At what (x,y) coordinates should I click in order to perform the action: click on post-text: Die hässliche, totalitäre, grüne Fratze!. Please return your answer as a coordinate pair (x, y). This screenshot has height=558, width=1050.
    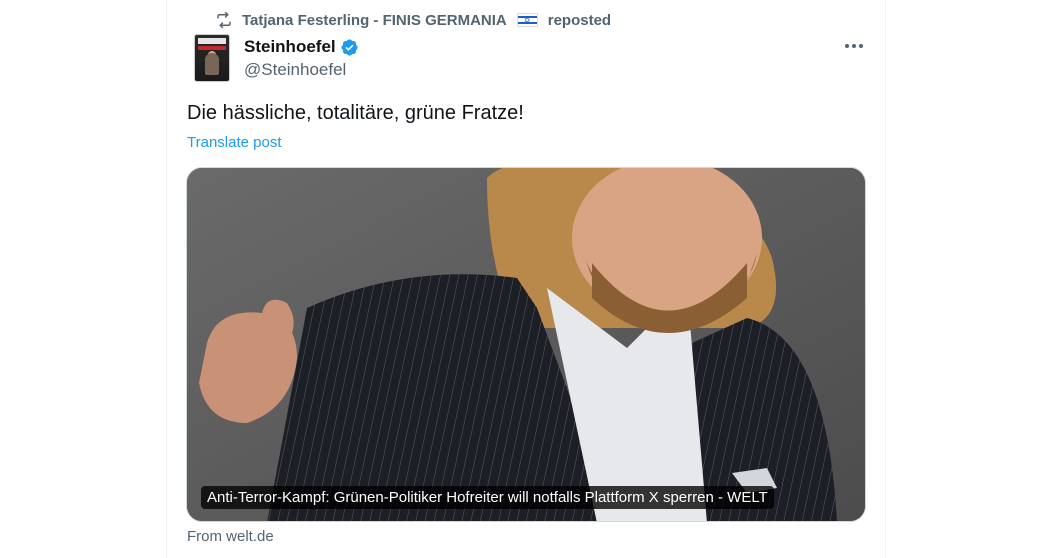
    Looking at the image, I should click on (355, 113).